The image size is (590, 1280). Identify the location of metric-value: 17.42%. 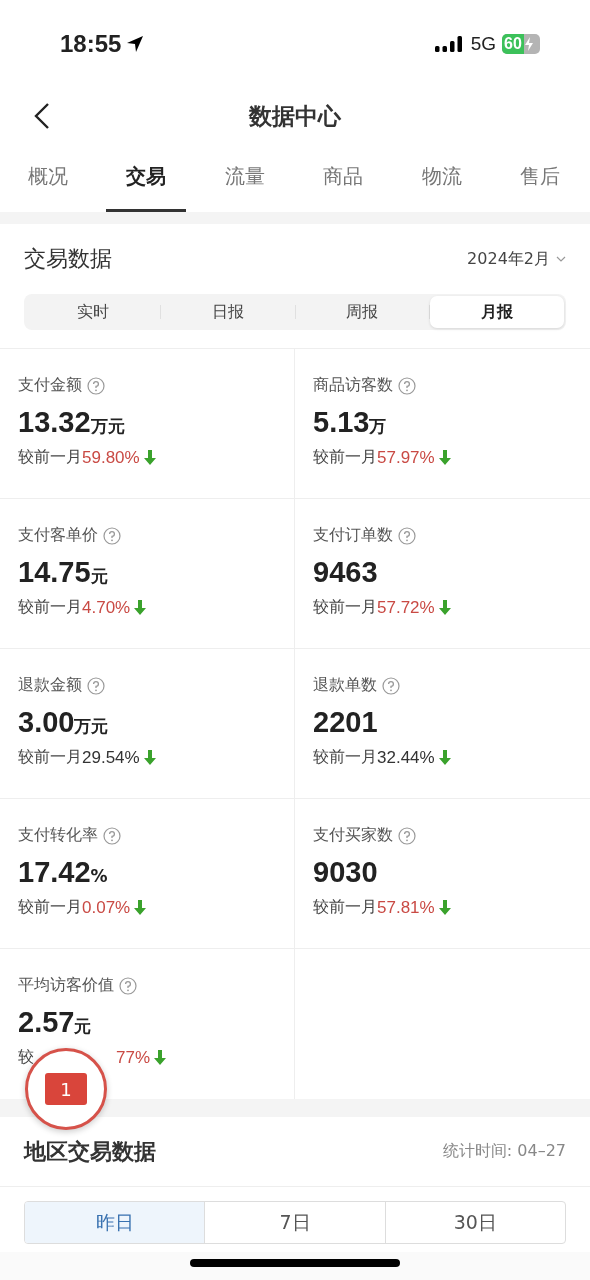
(63, 872).